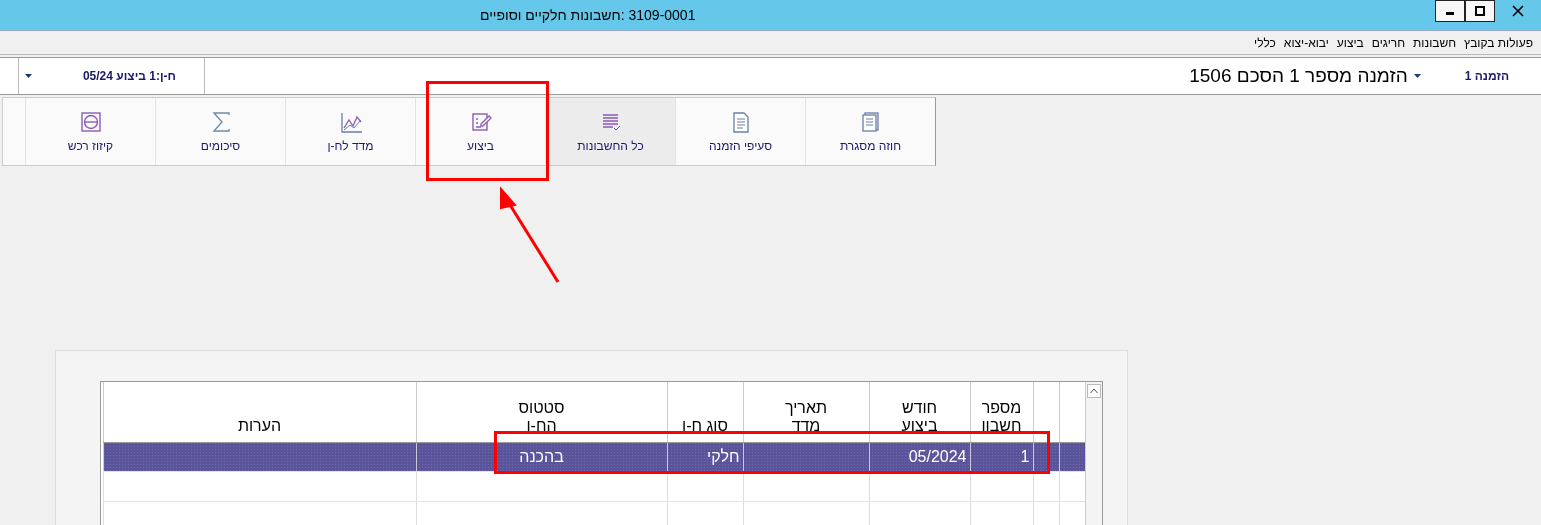 This screenshot has width=1541, height=525. I want to click on toolbar-button: כל החשבונות, so click(610, 131).